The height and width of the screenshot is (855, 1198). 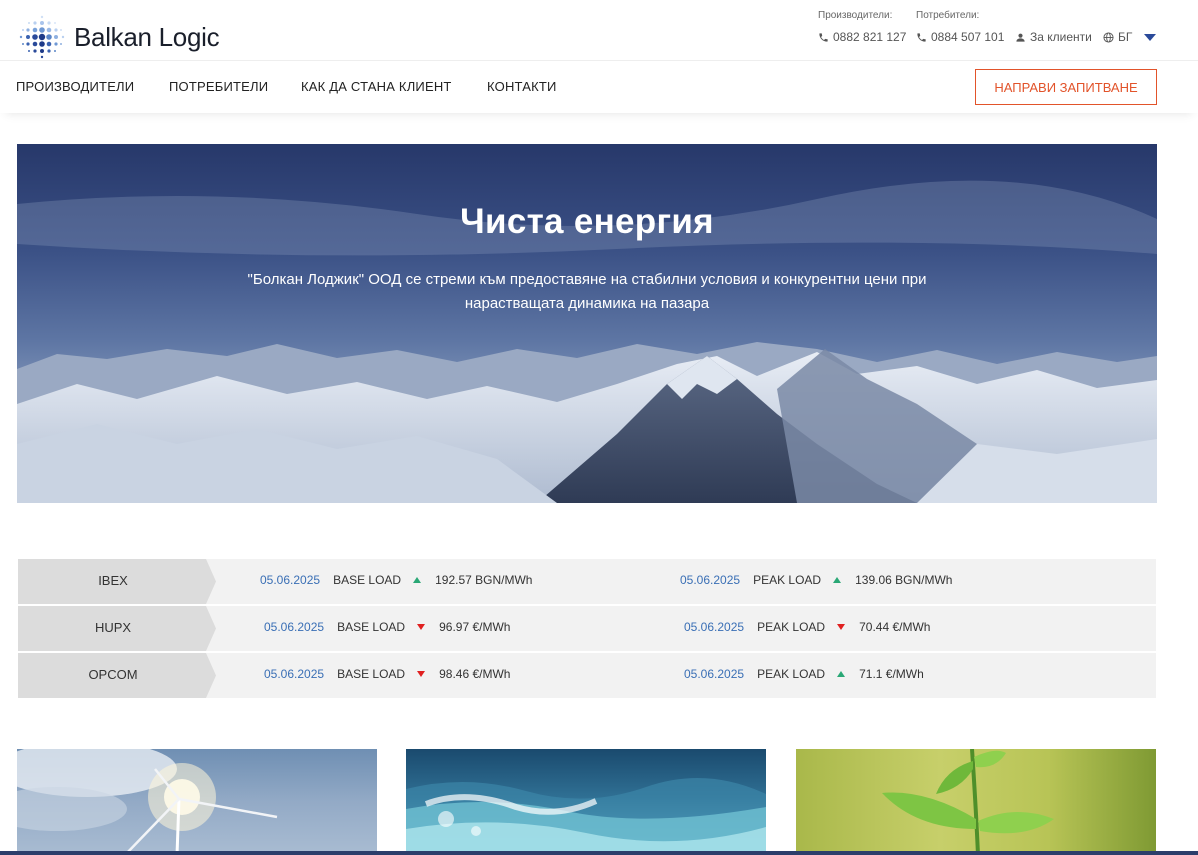 I want to click on peak-load-quote: 05.06.2025 PEAK LOAD 71.1 €/MWh, so click(x=804, y=674).